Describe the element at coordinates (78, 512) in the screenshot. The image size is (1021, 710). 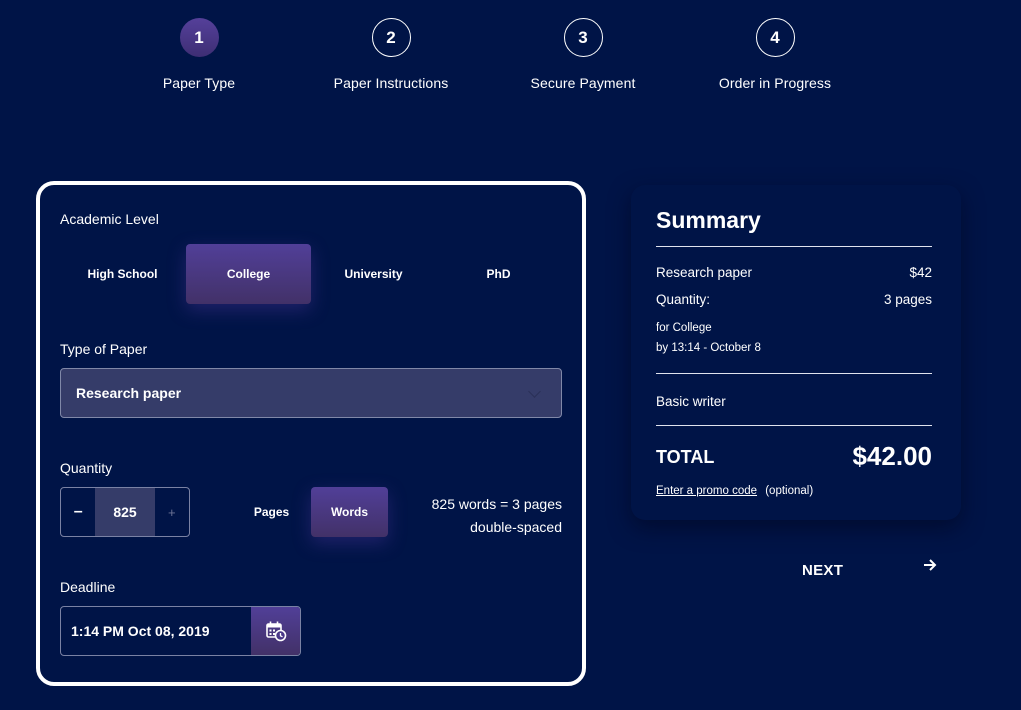
I see `decrement-button: –` at that location.